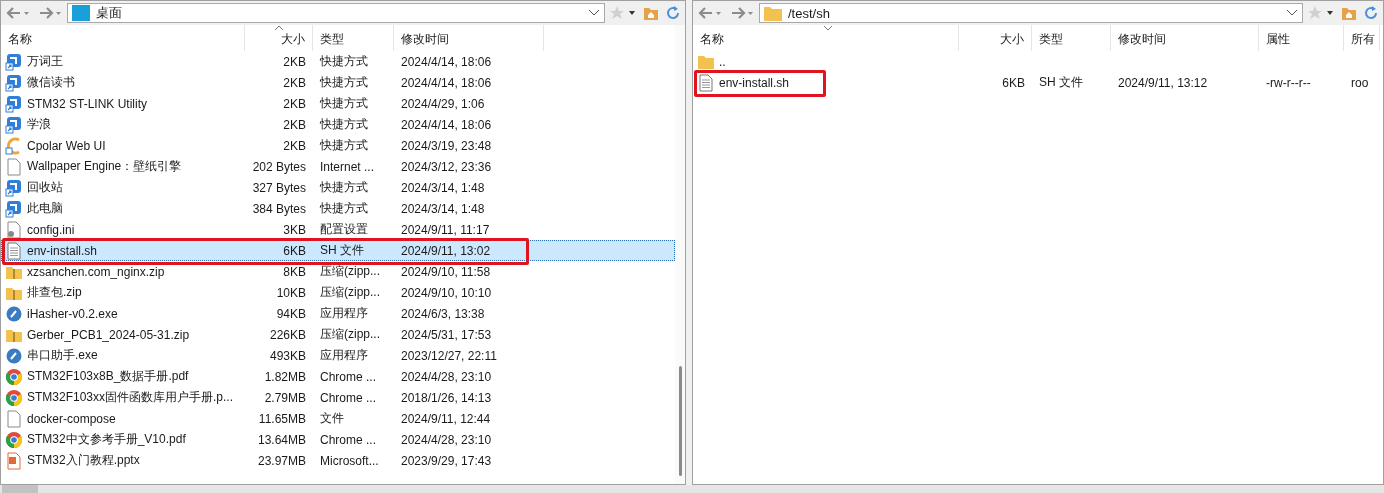 This screenshot has height=493, width=1384. I want to click on file-row: 此电脑 384 Bytes 快捷方式 2024/3/14, 1:48, so click(338, 208).